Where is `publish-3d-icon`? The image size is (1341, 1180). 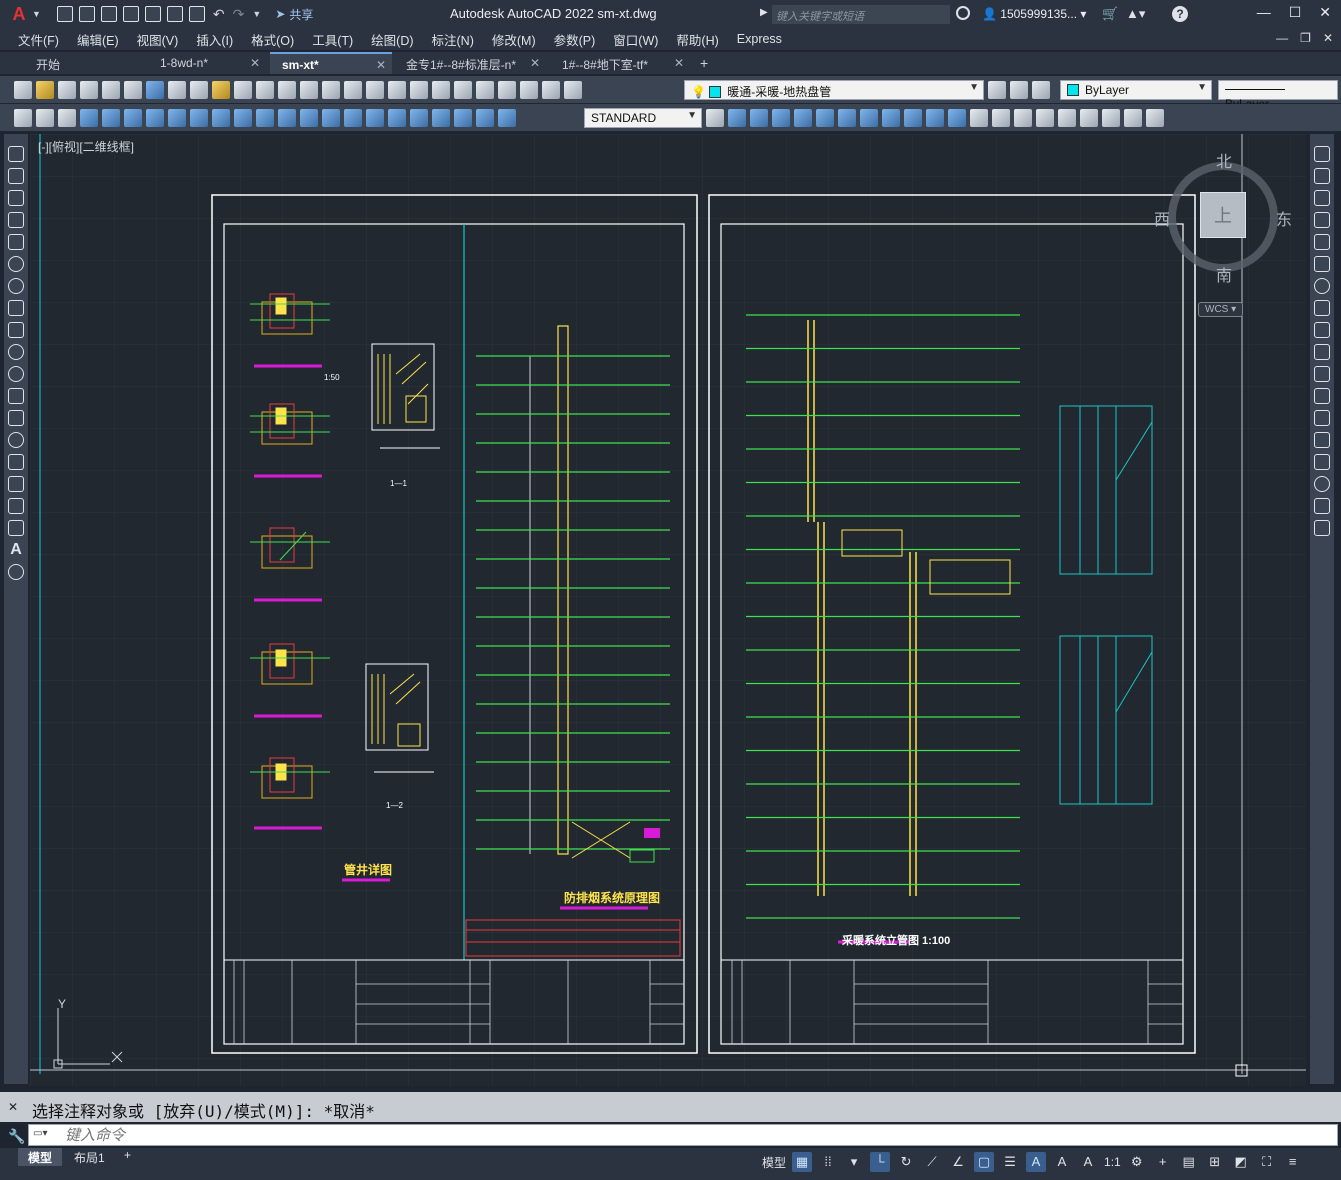
publish-3d-icon is located at coordinates (155, 90).